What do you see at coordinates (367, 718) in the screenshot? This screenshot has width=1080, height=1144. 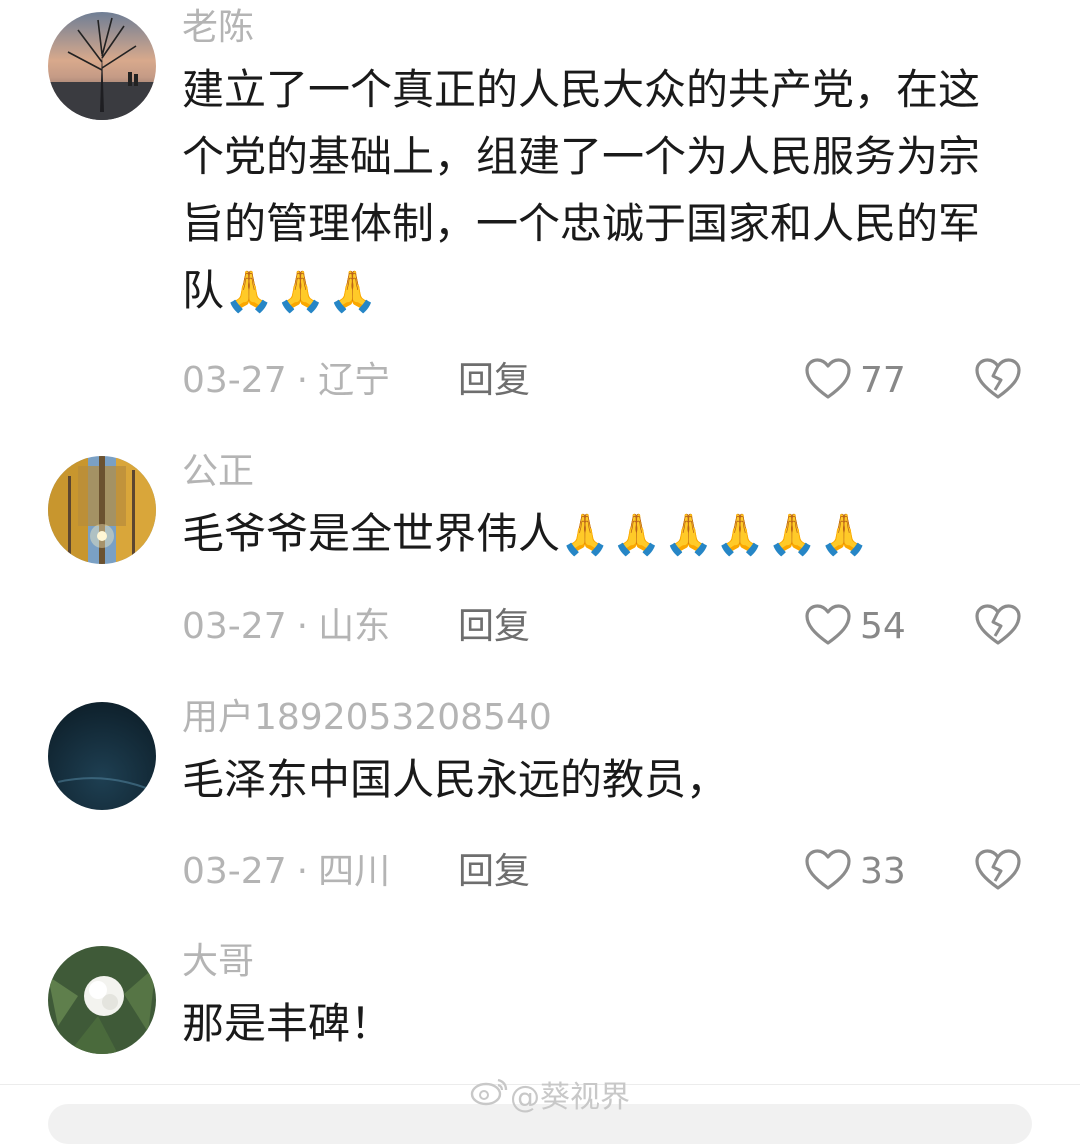 I see `comment-username: 用户1892053208540` at bounding box center [367, 718].